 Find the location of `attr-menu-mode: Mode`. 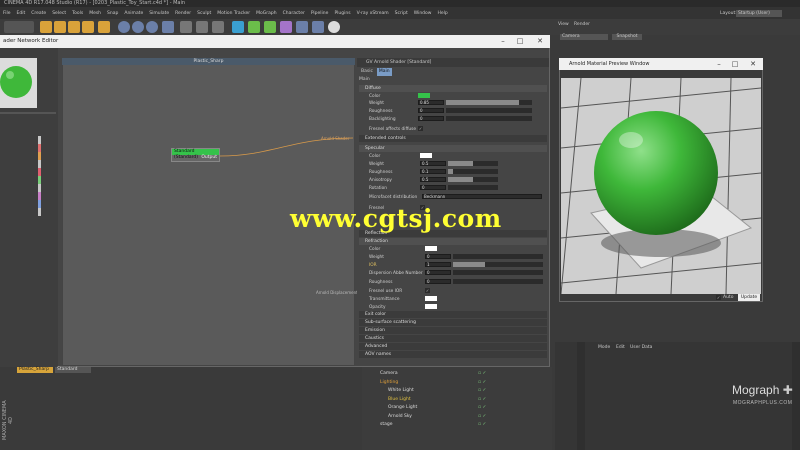

attr-menu-mode: Mode is located at coordinates (604, 347).